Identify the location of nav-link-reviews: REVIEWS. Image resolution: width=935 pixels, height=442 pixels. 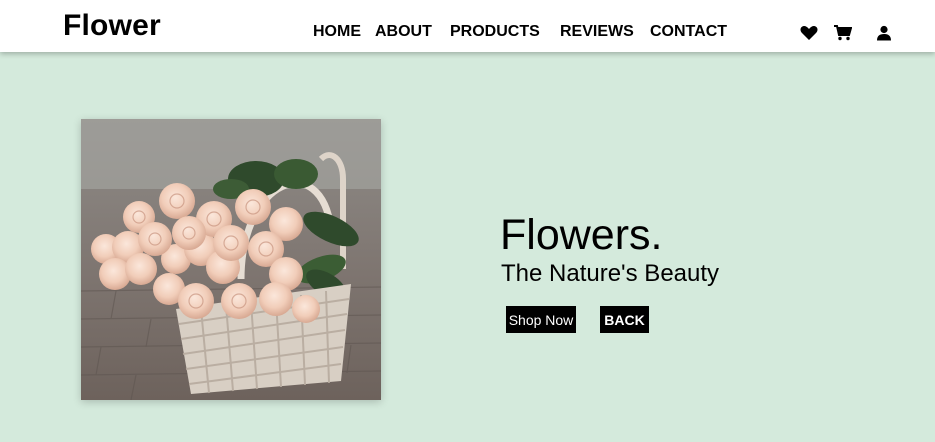
(597, 32).